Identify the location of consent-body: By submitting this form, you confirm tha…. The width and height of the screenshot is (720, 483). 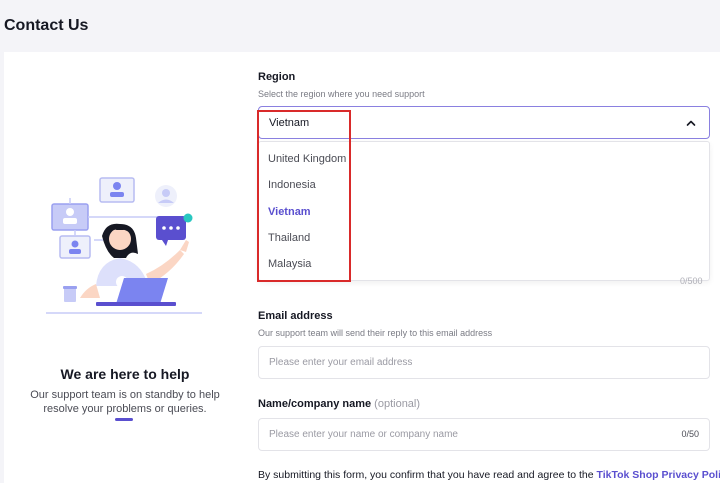
(427, 475).